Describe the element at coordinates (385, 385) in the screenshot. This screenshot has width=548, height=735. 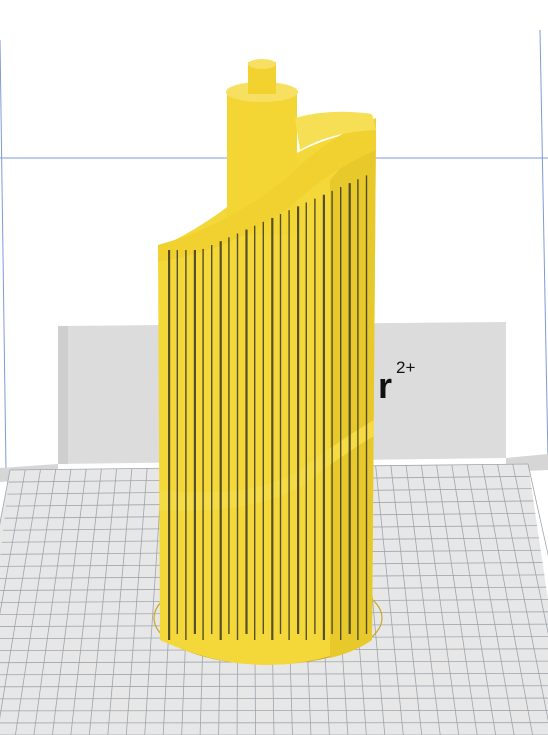
I see `backdrop-label-main: r` at that location.